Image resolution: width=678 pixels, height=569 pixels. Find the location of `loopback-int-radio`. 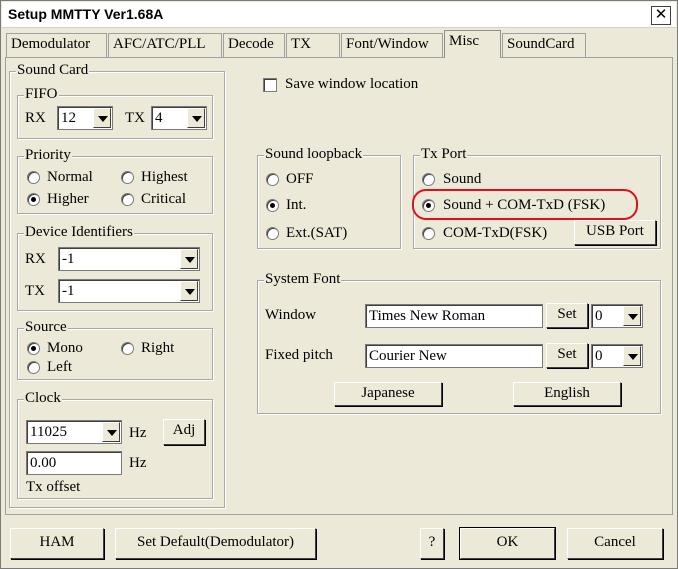

loopback-int-radio is located at coordinates (272, 205).